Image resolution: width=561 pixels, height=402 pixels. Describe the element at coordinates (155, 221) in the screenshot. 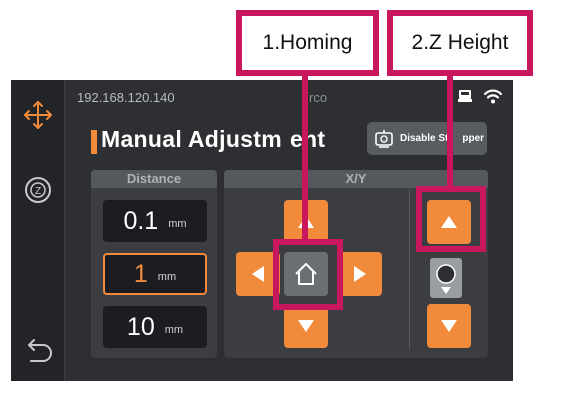

I see `distance-option-0-1: 0.1 mm` at that location.